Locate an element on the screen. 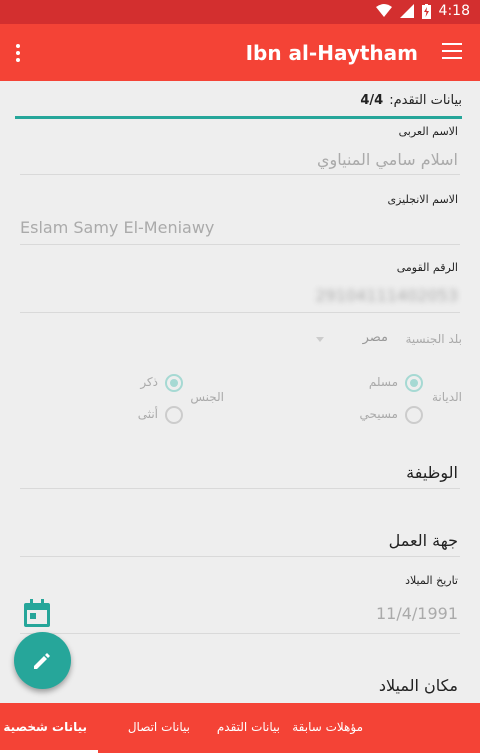  tab-previous-qualifications: مؤهلات سابقة is located at coordinates (327, 727).